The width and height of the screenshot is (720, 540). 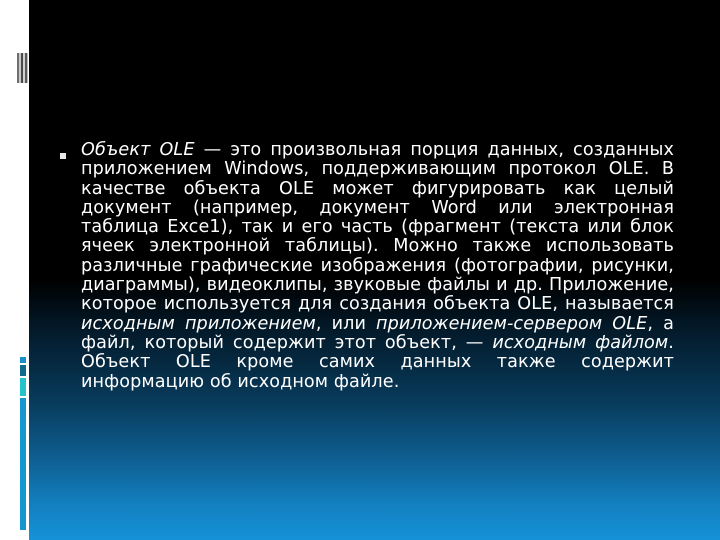 I want to click on decorative-gray-bars, so click(x=22, y=68).